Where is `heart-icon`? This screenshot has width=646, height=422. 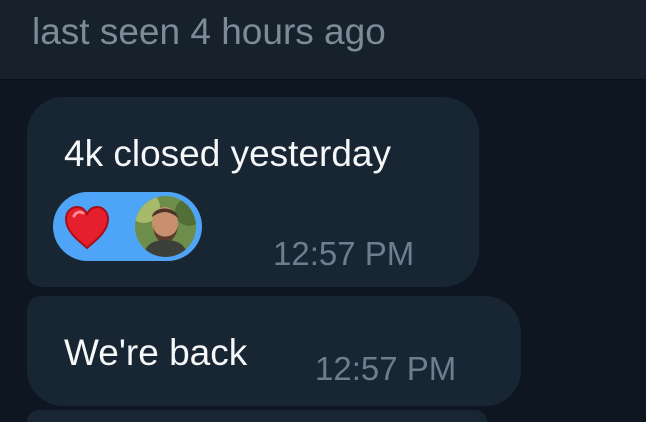 heart-icon is located at coordinates (87, 227).